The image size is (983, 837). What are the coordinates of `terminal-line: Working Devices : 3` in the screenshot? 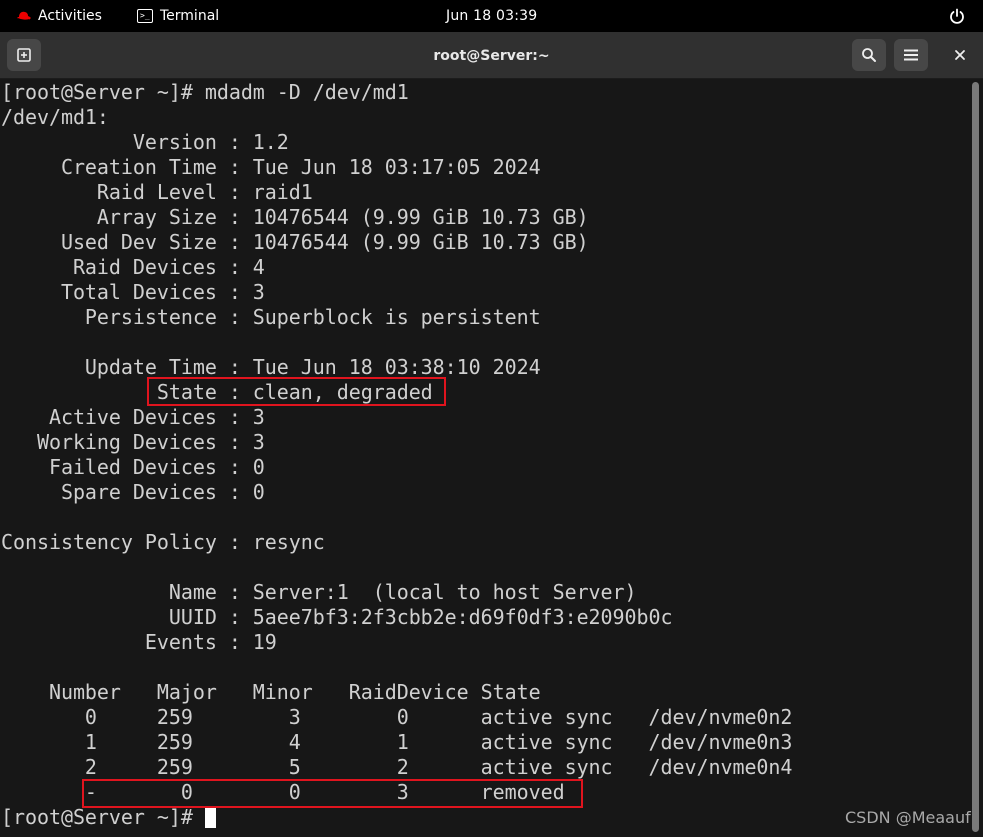 It's located at (133, 442).